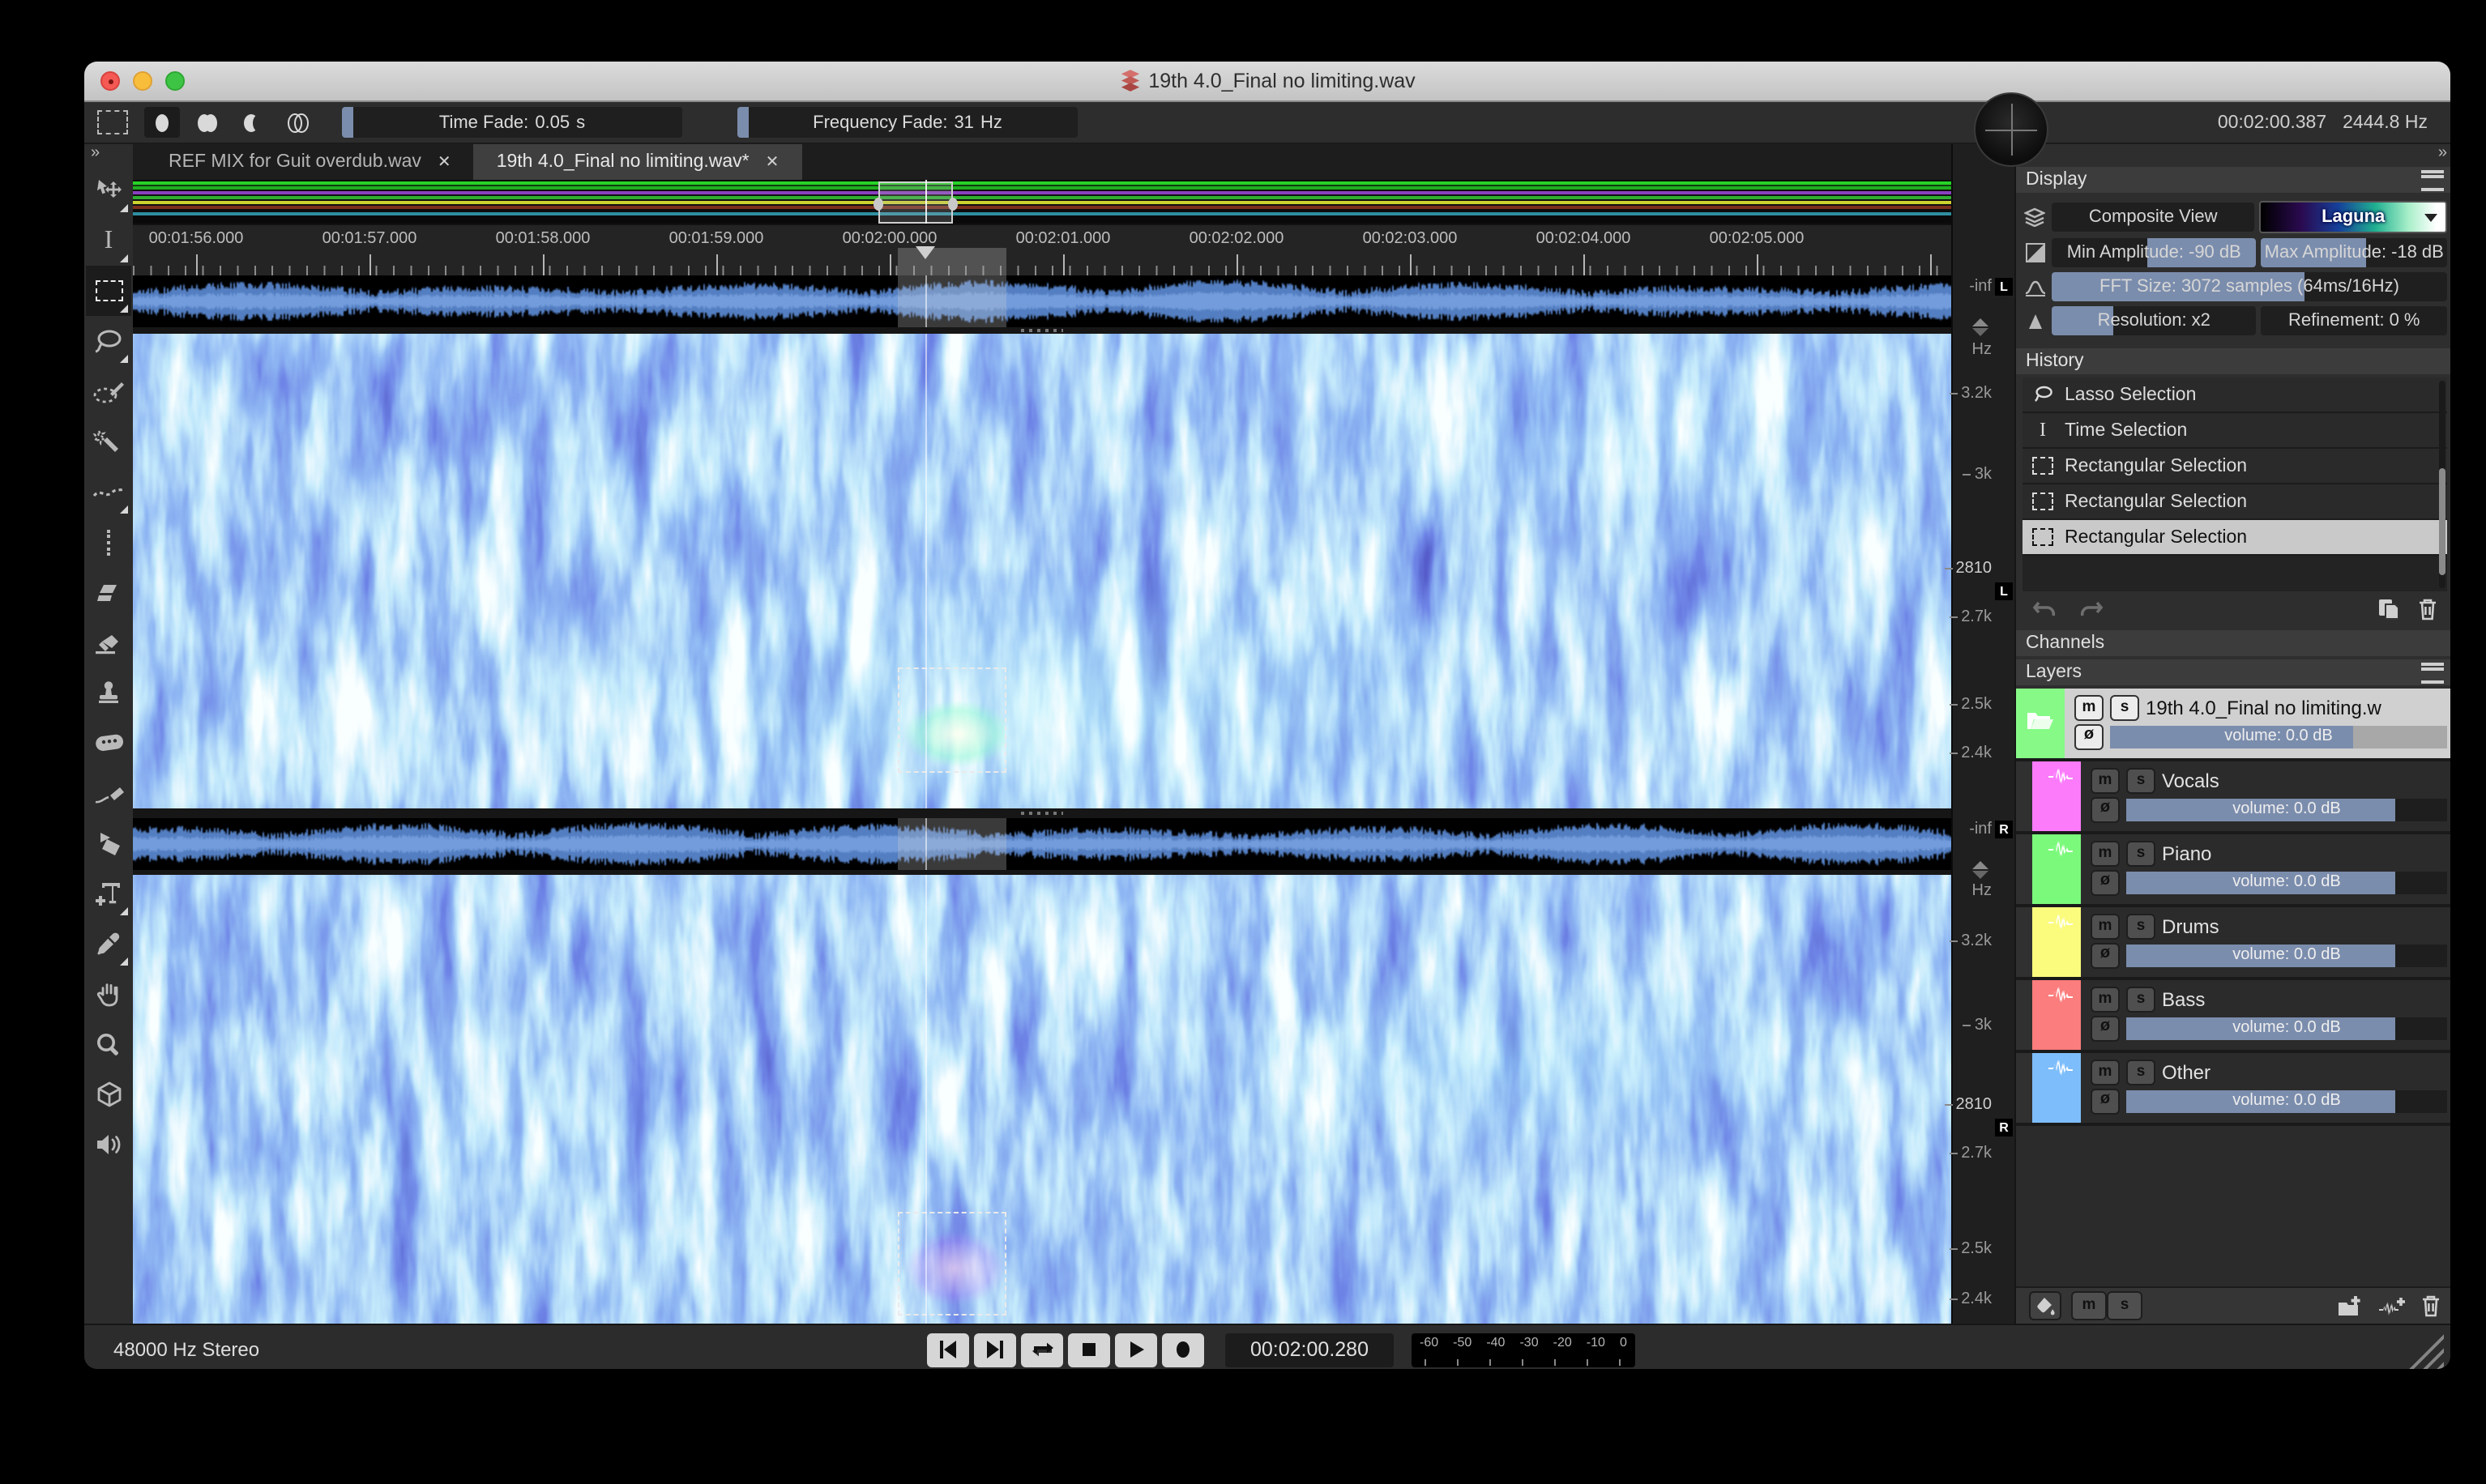 Image resolution: width=2486 pixels, height=1484 pixels. I want to click on selection-mode-add-button, so click(207, 122).